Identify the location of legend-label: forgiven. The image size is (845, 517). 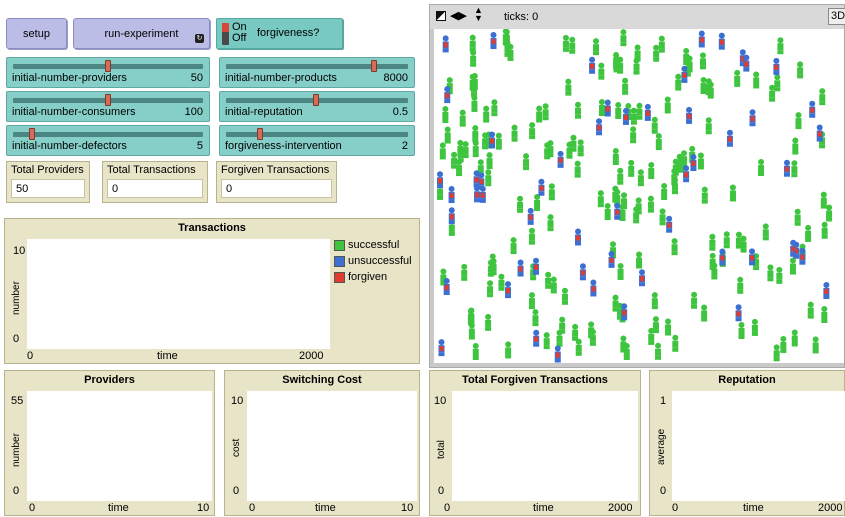
(368, 277).